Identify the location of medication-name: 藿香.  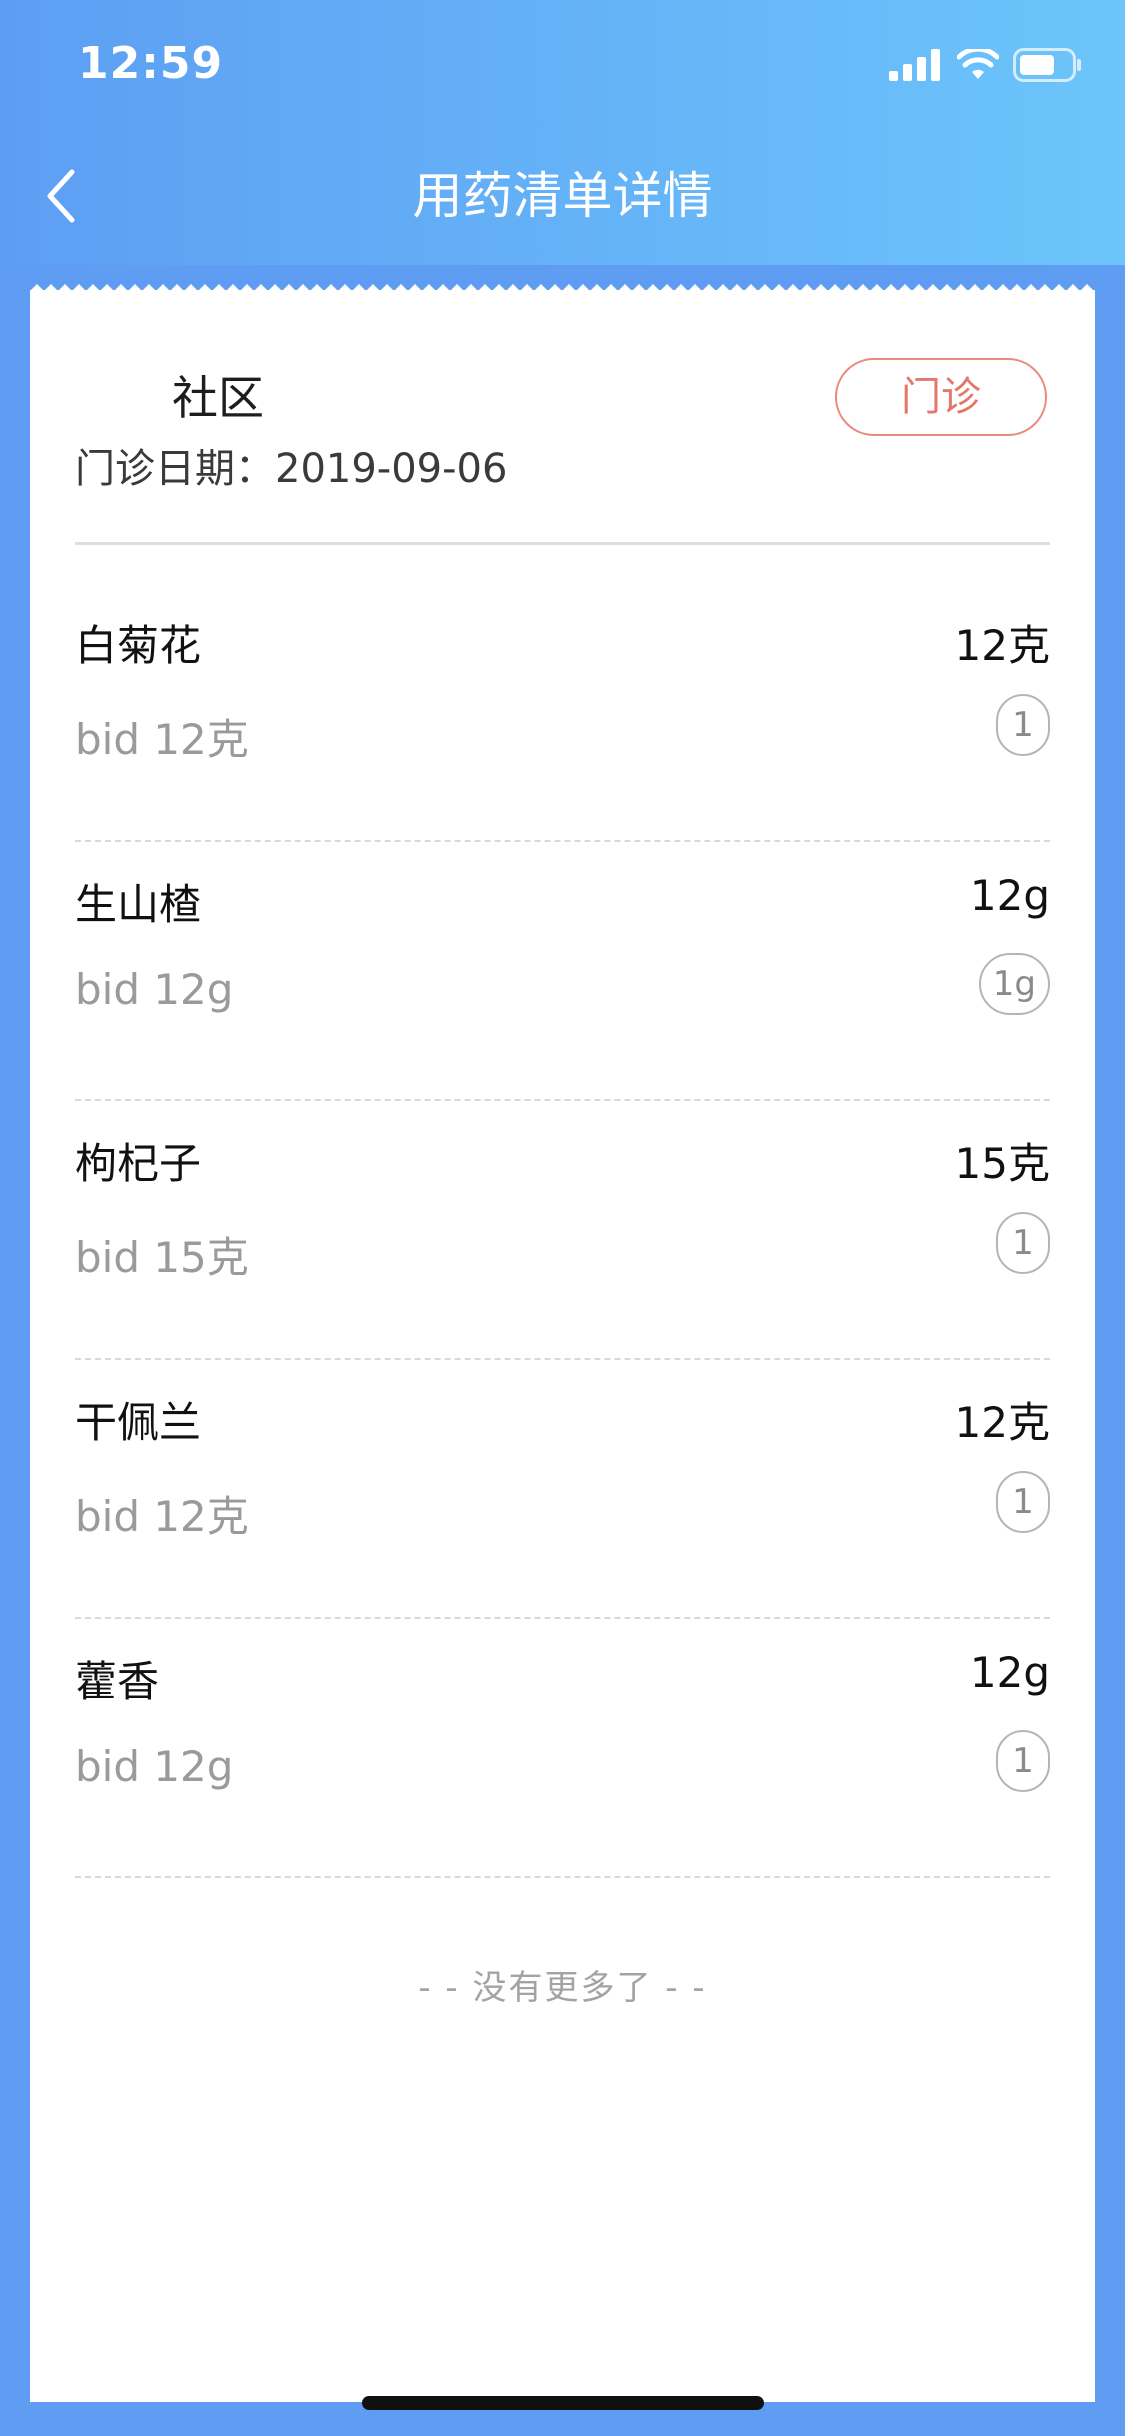
(117, 1681).